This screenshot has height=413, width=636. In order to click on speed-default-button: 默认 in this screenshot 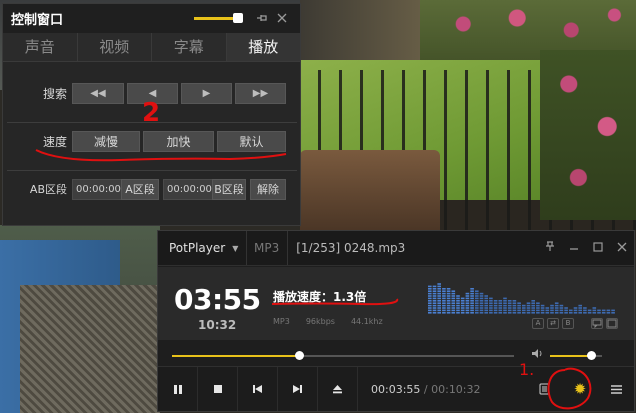, I will do `click(251, 141)`.